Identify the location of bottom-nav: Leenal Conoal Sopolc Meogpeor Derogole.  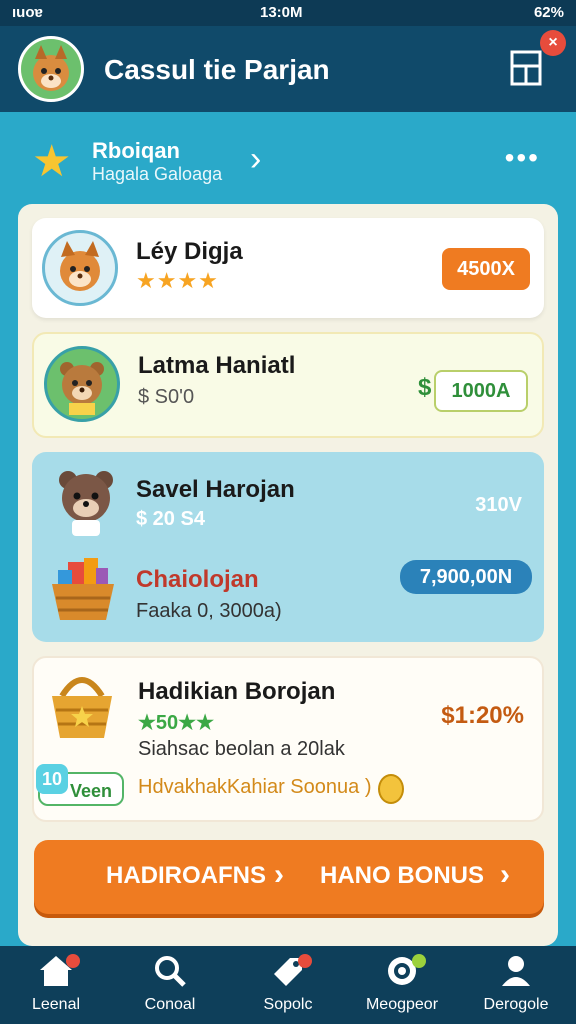
(288, 985).